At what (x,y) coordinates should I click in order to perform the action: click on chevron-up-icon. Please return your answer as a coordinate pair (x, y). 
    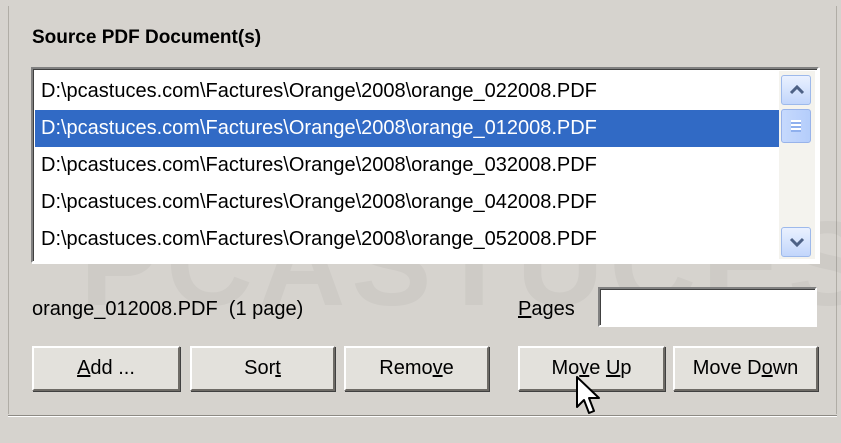
    Looking at the image, I should click on (797, 89).